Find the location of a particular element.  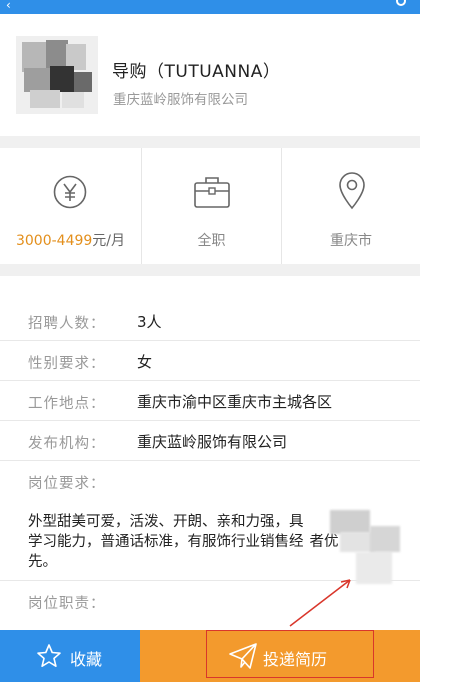

detail-row-publisher: 发布机构： 重庆蓝岭服饰有限公司 is located at coordinates (210, 442).